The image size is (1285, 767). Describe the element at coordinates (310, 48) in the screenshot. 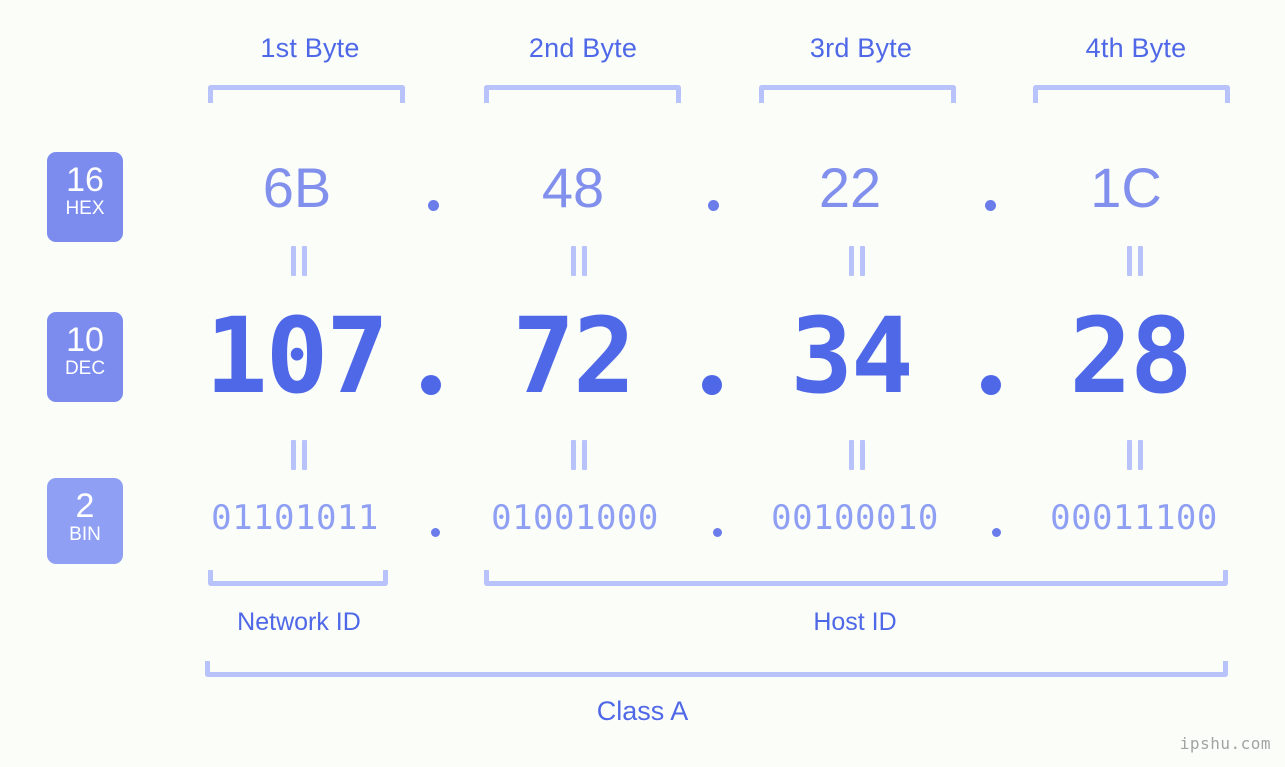

I see `byte-header-1: 1st Byte` at that location.